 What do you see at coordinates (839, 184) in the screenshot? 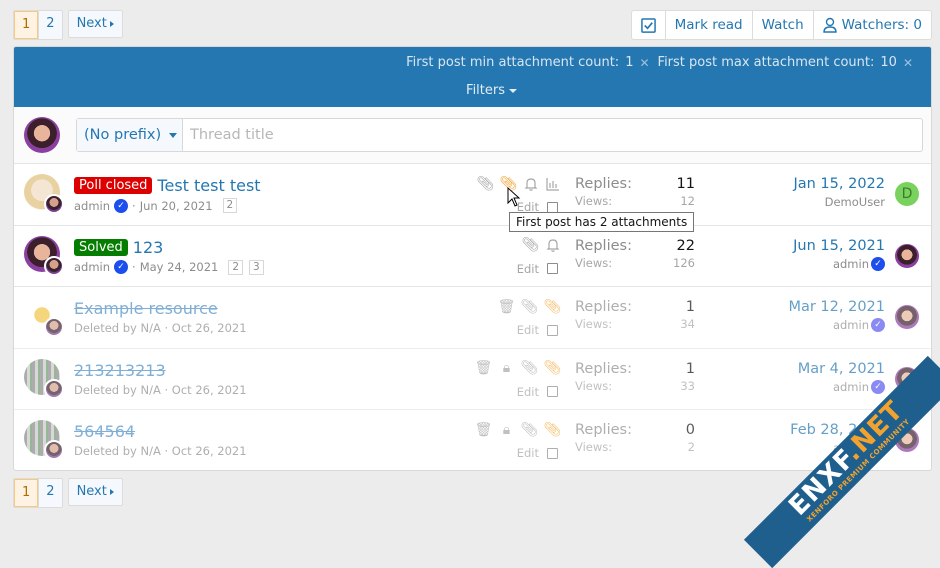
I see `last-post-date: Jan 15, 2022` at bounding box center [839, 184].